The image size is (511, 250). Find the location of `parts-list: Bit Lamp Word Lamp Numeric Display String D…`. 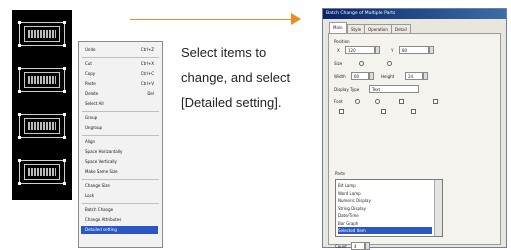

parts-list: Bit Lamp Word Lamp Numeric Display String D… is located at coordinates (389, 208).